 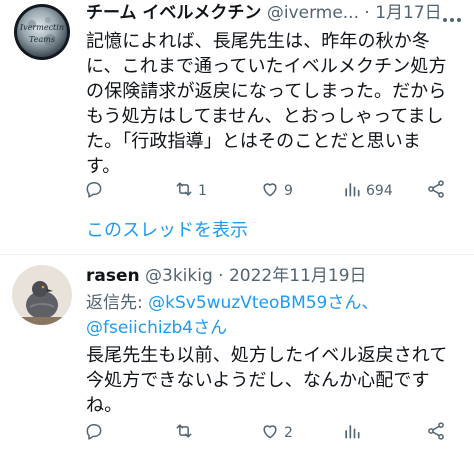 I want to click on avatar-logo-text: Ivermectin, so click(x=41, y=27).